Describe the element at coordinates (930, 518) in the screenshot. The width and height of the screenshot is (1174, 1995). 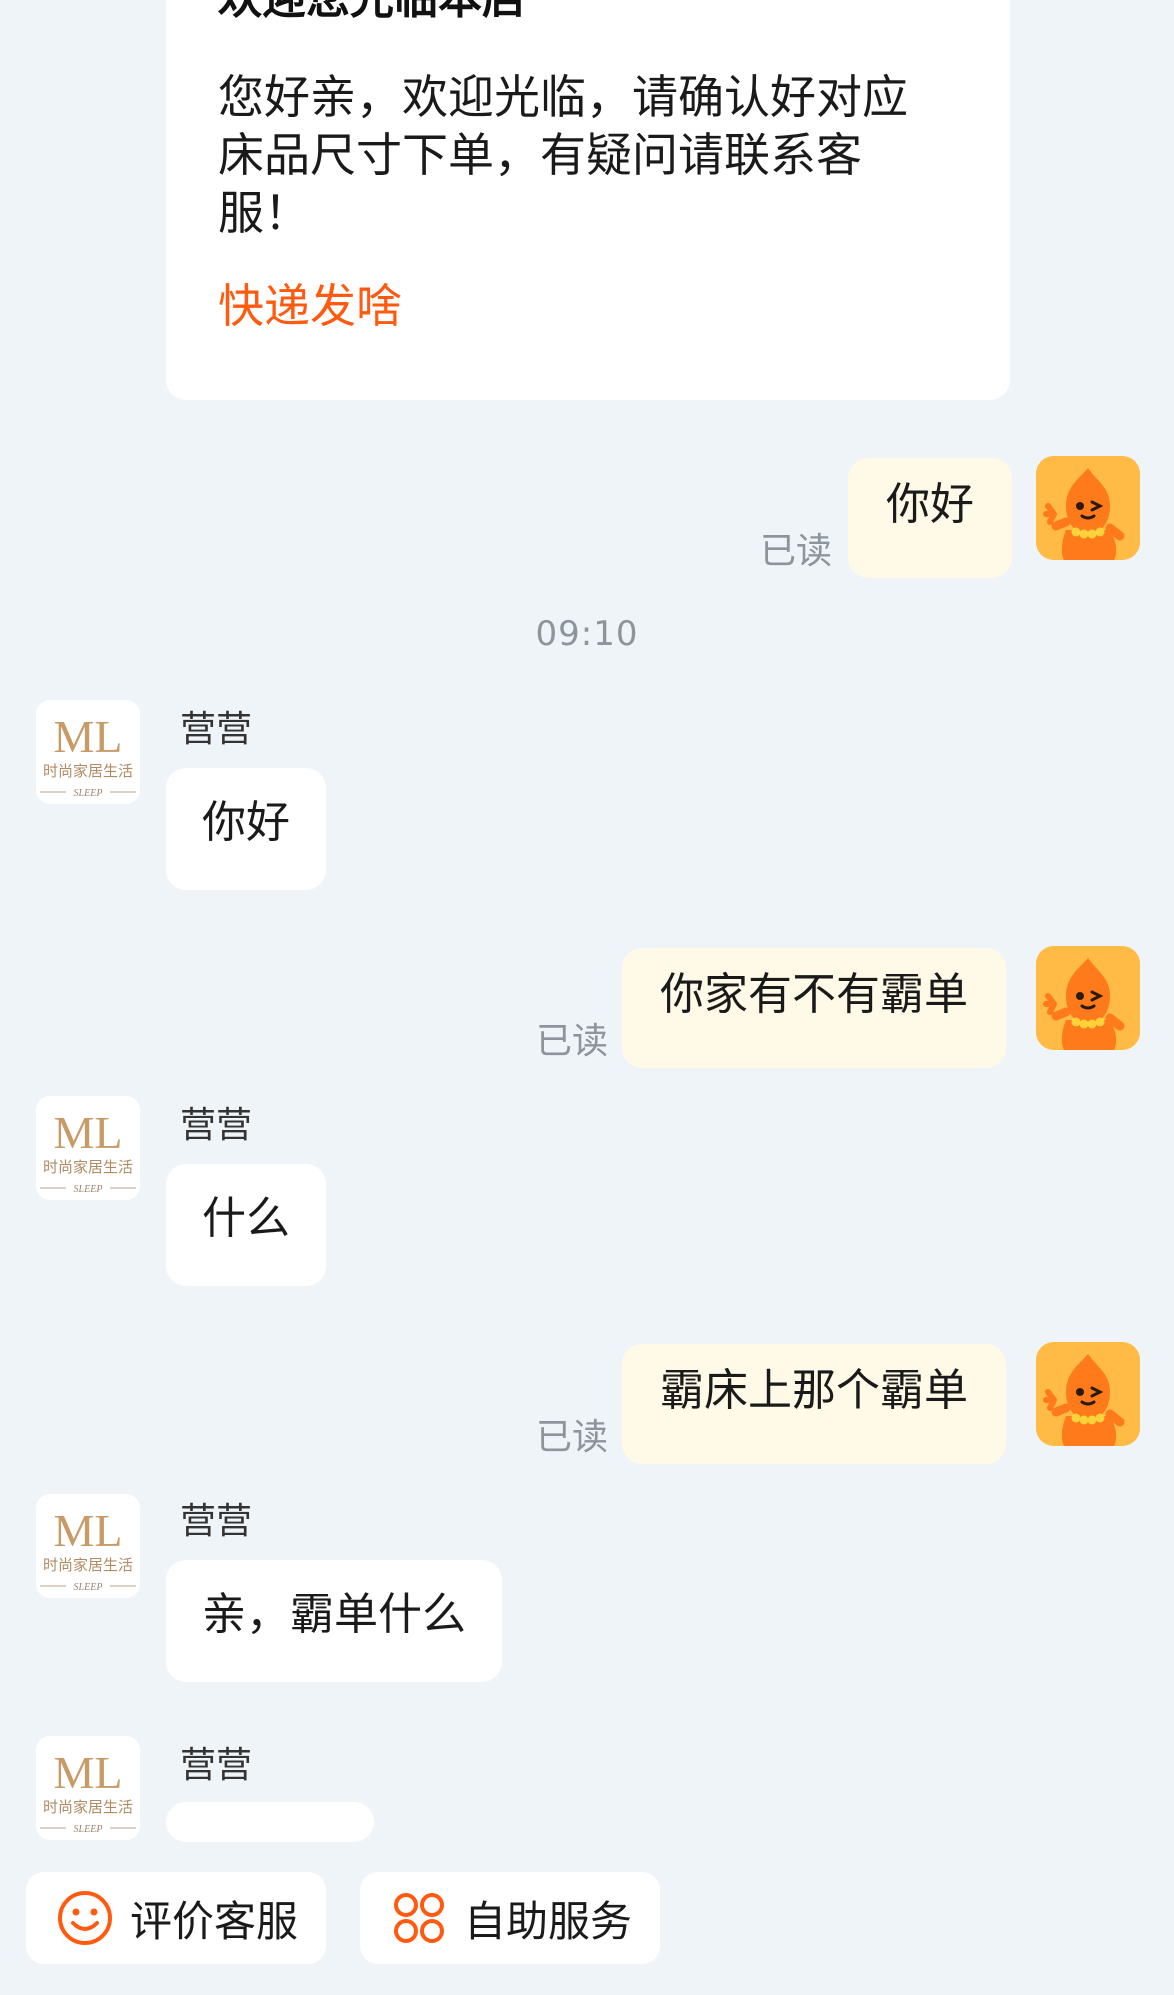
I see `user-message-bubble: 你好` at that location.